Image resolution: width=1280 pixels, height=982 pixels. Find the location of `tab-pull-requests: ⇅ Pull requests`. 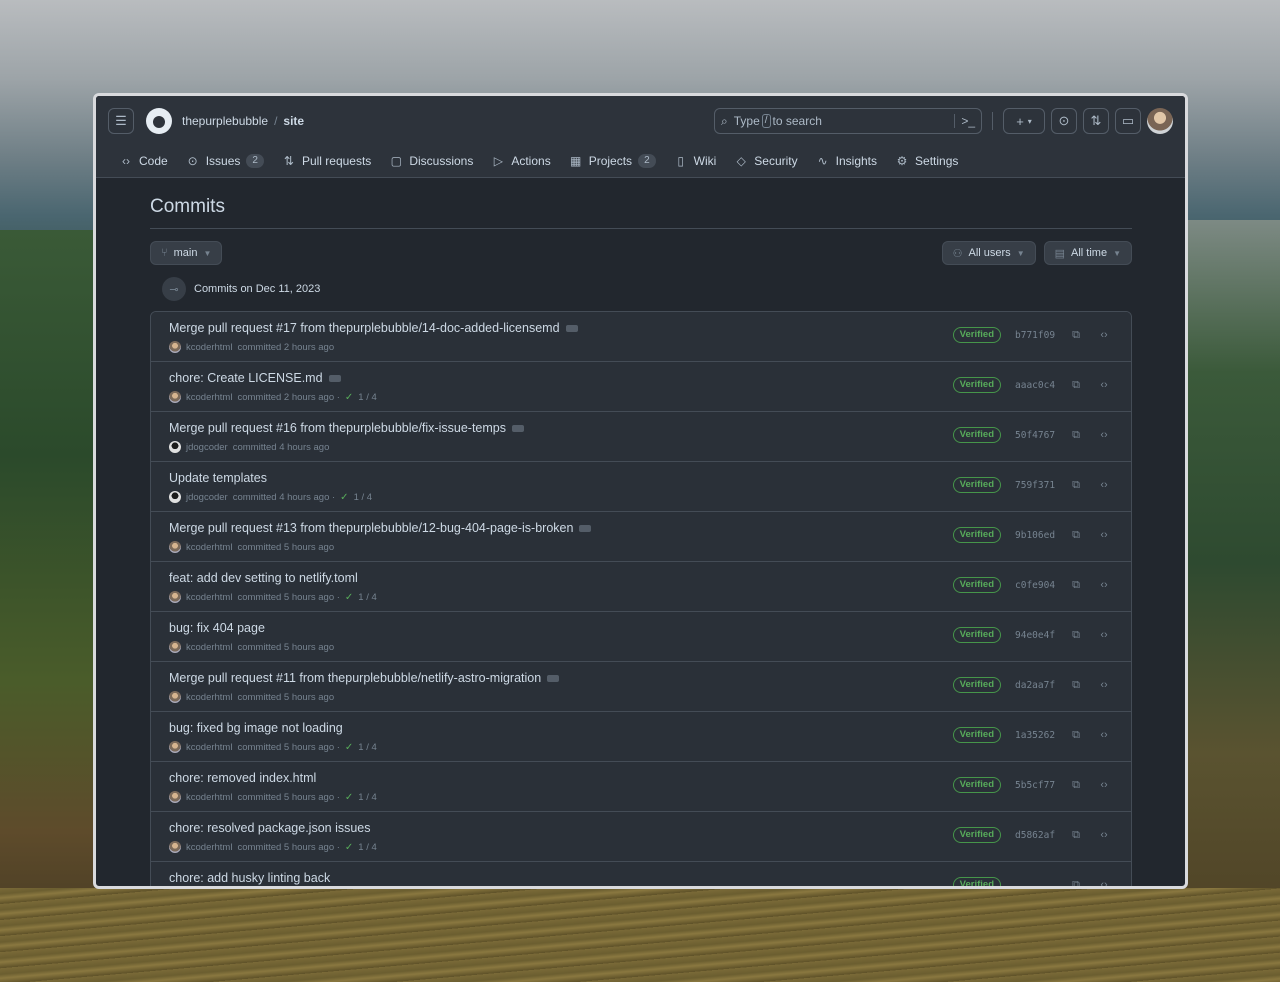

tab-pull-requests: ⇅ Pull requests is located at coordinates (326, 161).